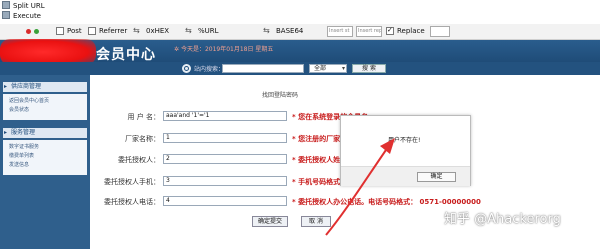 The image size is (600, 249). I want to click on referrer-checkbox, so click(92, 31).